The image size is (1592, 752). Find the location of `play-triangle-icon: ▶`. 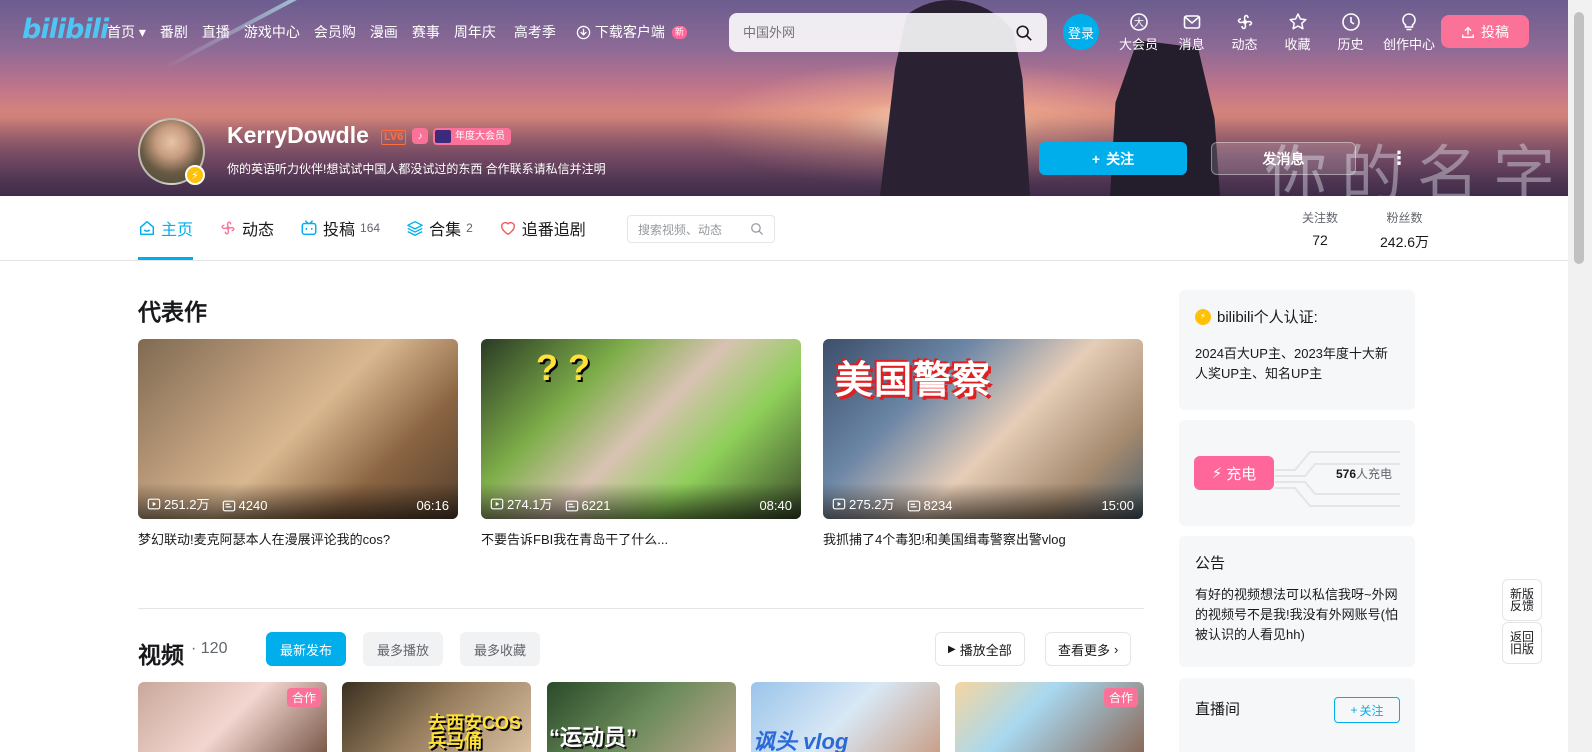

play-triangle-icon: ▶ is located at coordinates (952, 649).